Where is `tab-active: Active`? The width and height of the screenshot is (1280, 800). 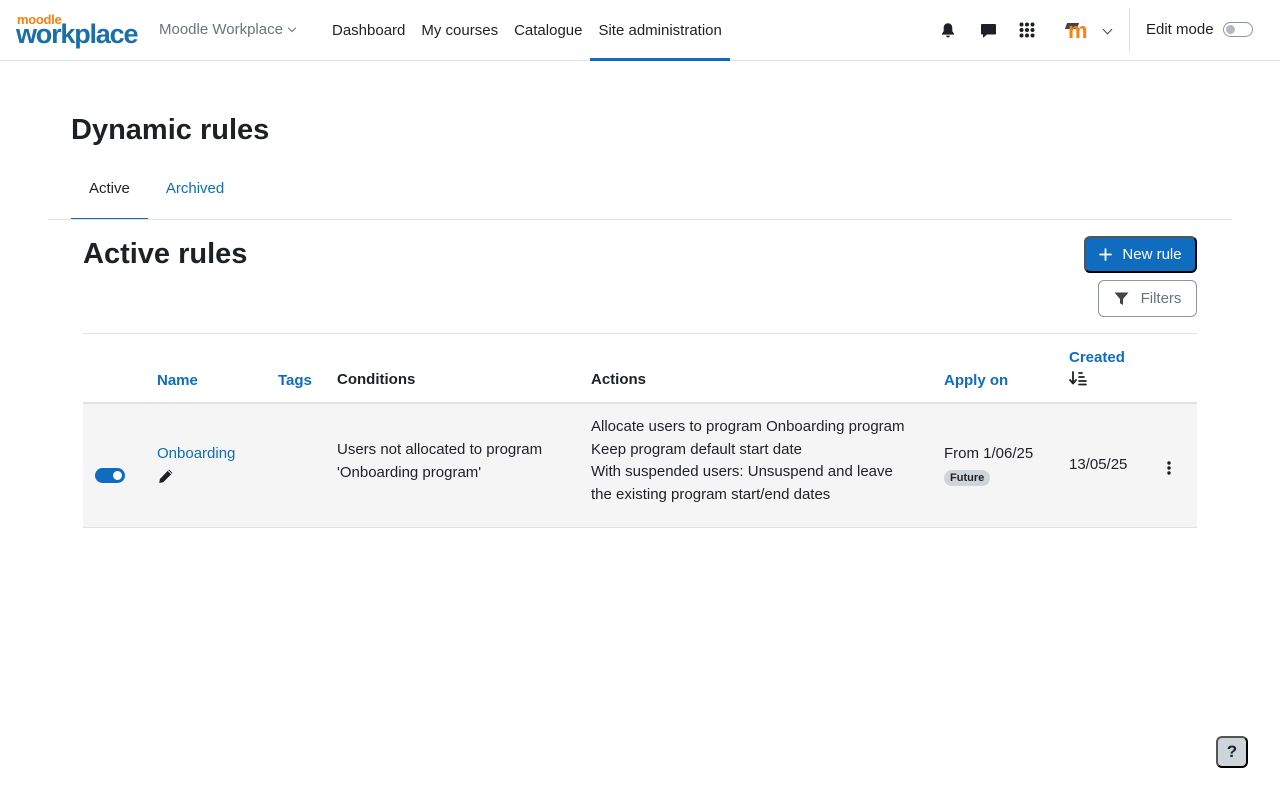
tab-active: Active is located at coordinates (109, 195).